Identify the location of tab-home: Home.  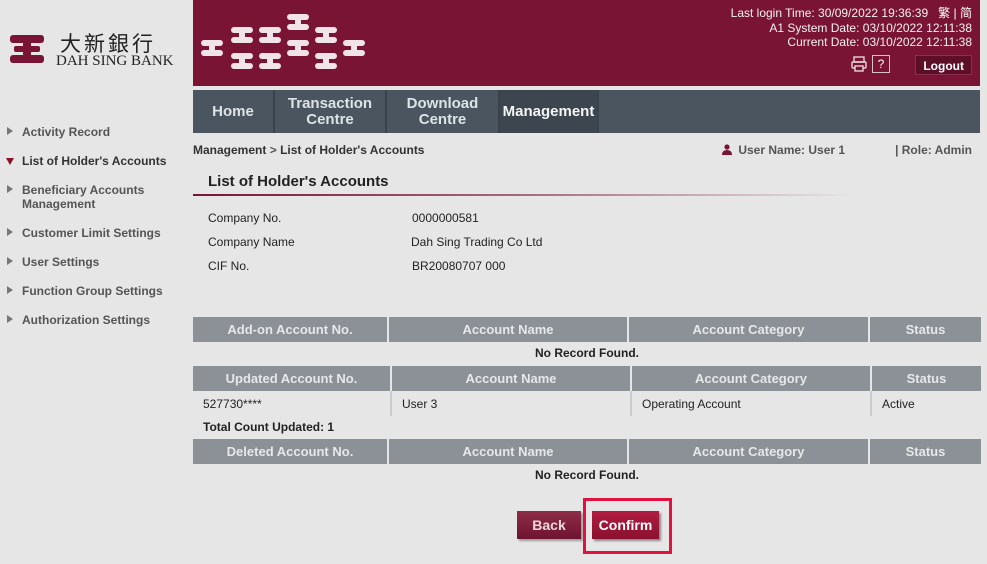
(234, 111).